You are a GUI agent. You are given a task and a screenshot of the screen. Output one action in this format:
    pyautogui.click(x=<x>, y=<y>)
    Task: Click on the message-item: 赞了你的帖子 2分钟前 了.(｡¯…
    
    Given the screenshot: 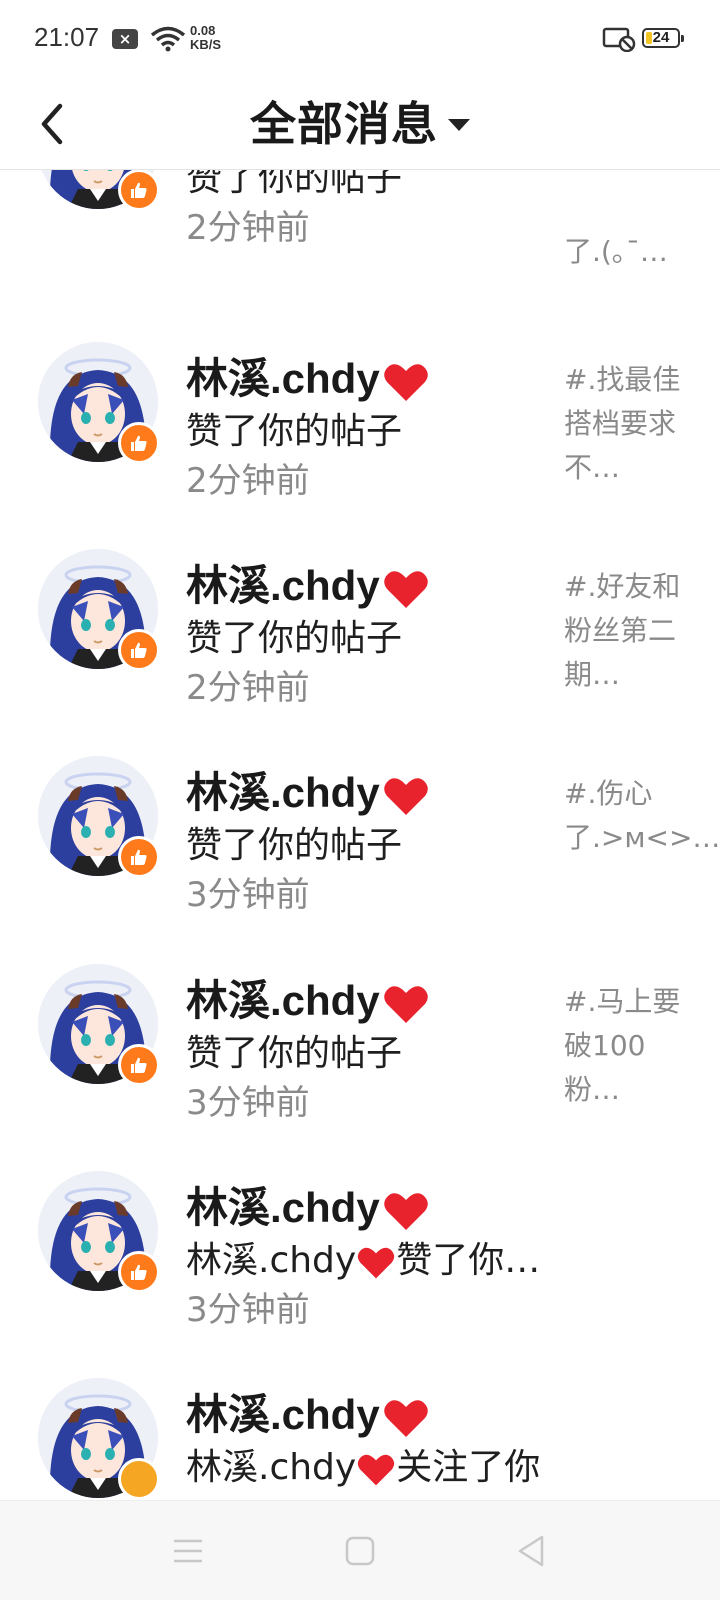 What is the action you would take?
    pyautogui.click(x=360, y=223)
    